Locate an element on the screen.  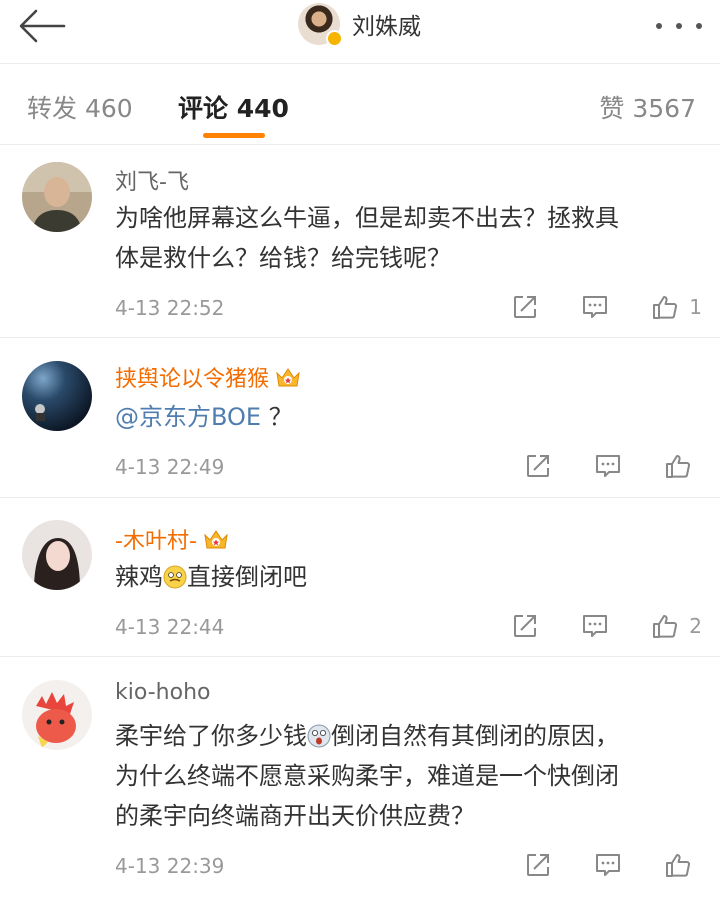
comment-content: @京东方BOE ？ is located at coordinates (405, 417).